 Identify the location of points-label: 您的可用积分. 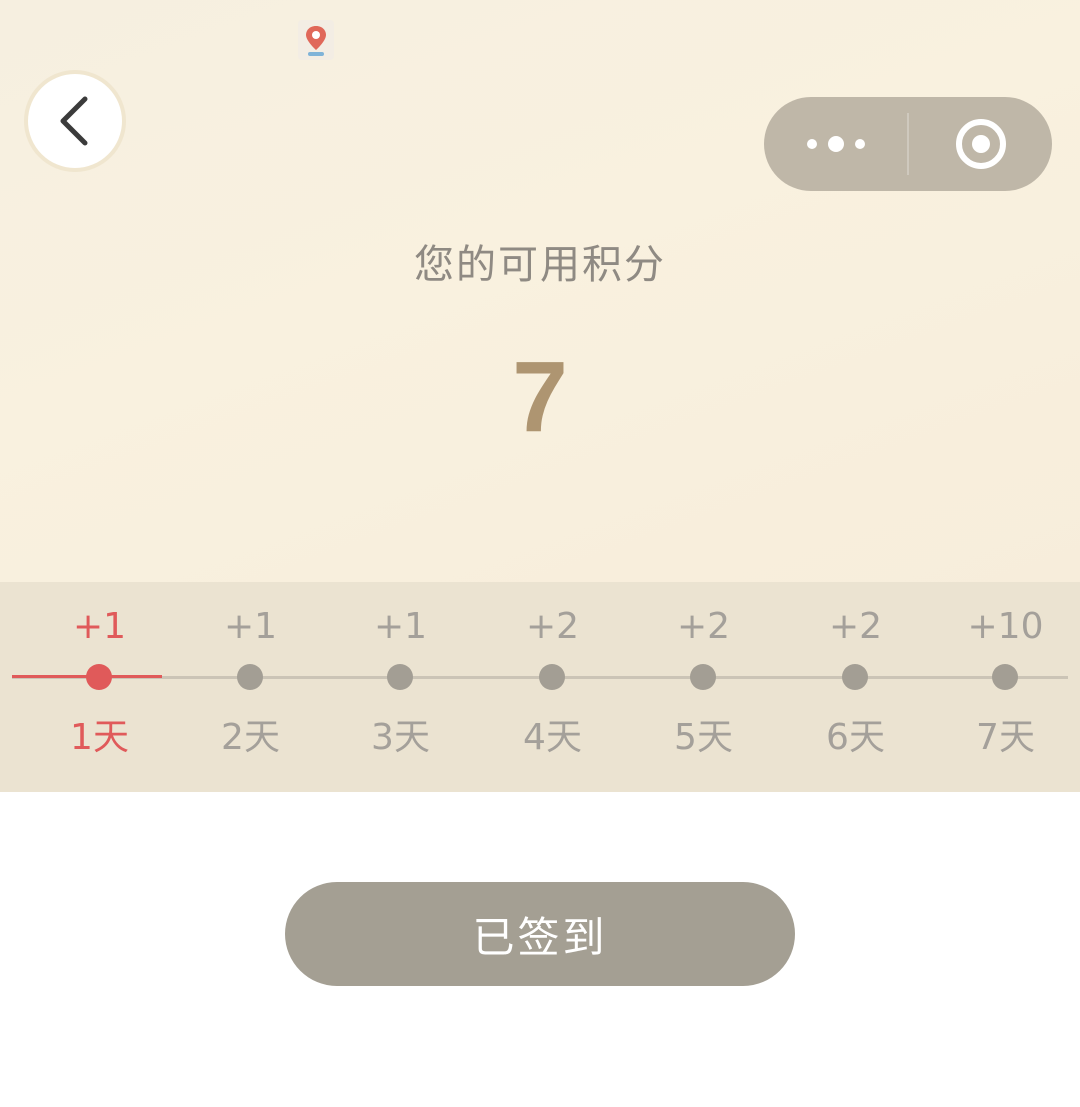
(540, 265).